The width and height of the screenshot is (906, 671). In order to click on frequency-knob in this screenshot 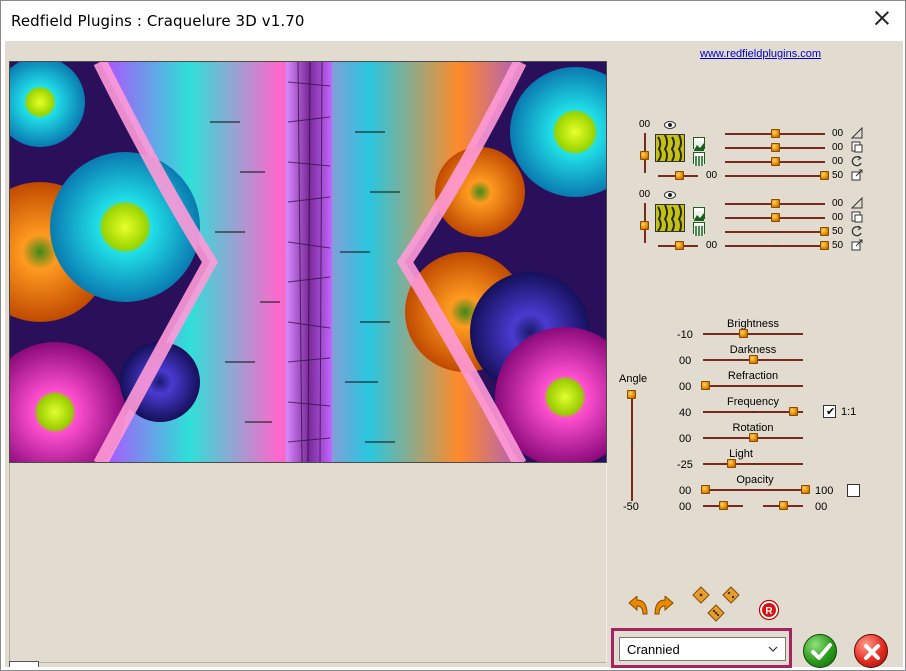, I will do `click(793, 411)`.